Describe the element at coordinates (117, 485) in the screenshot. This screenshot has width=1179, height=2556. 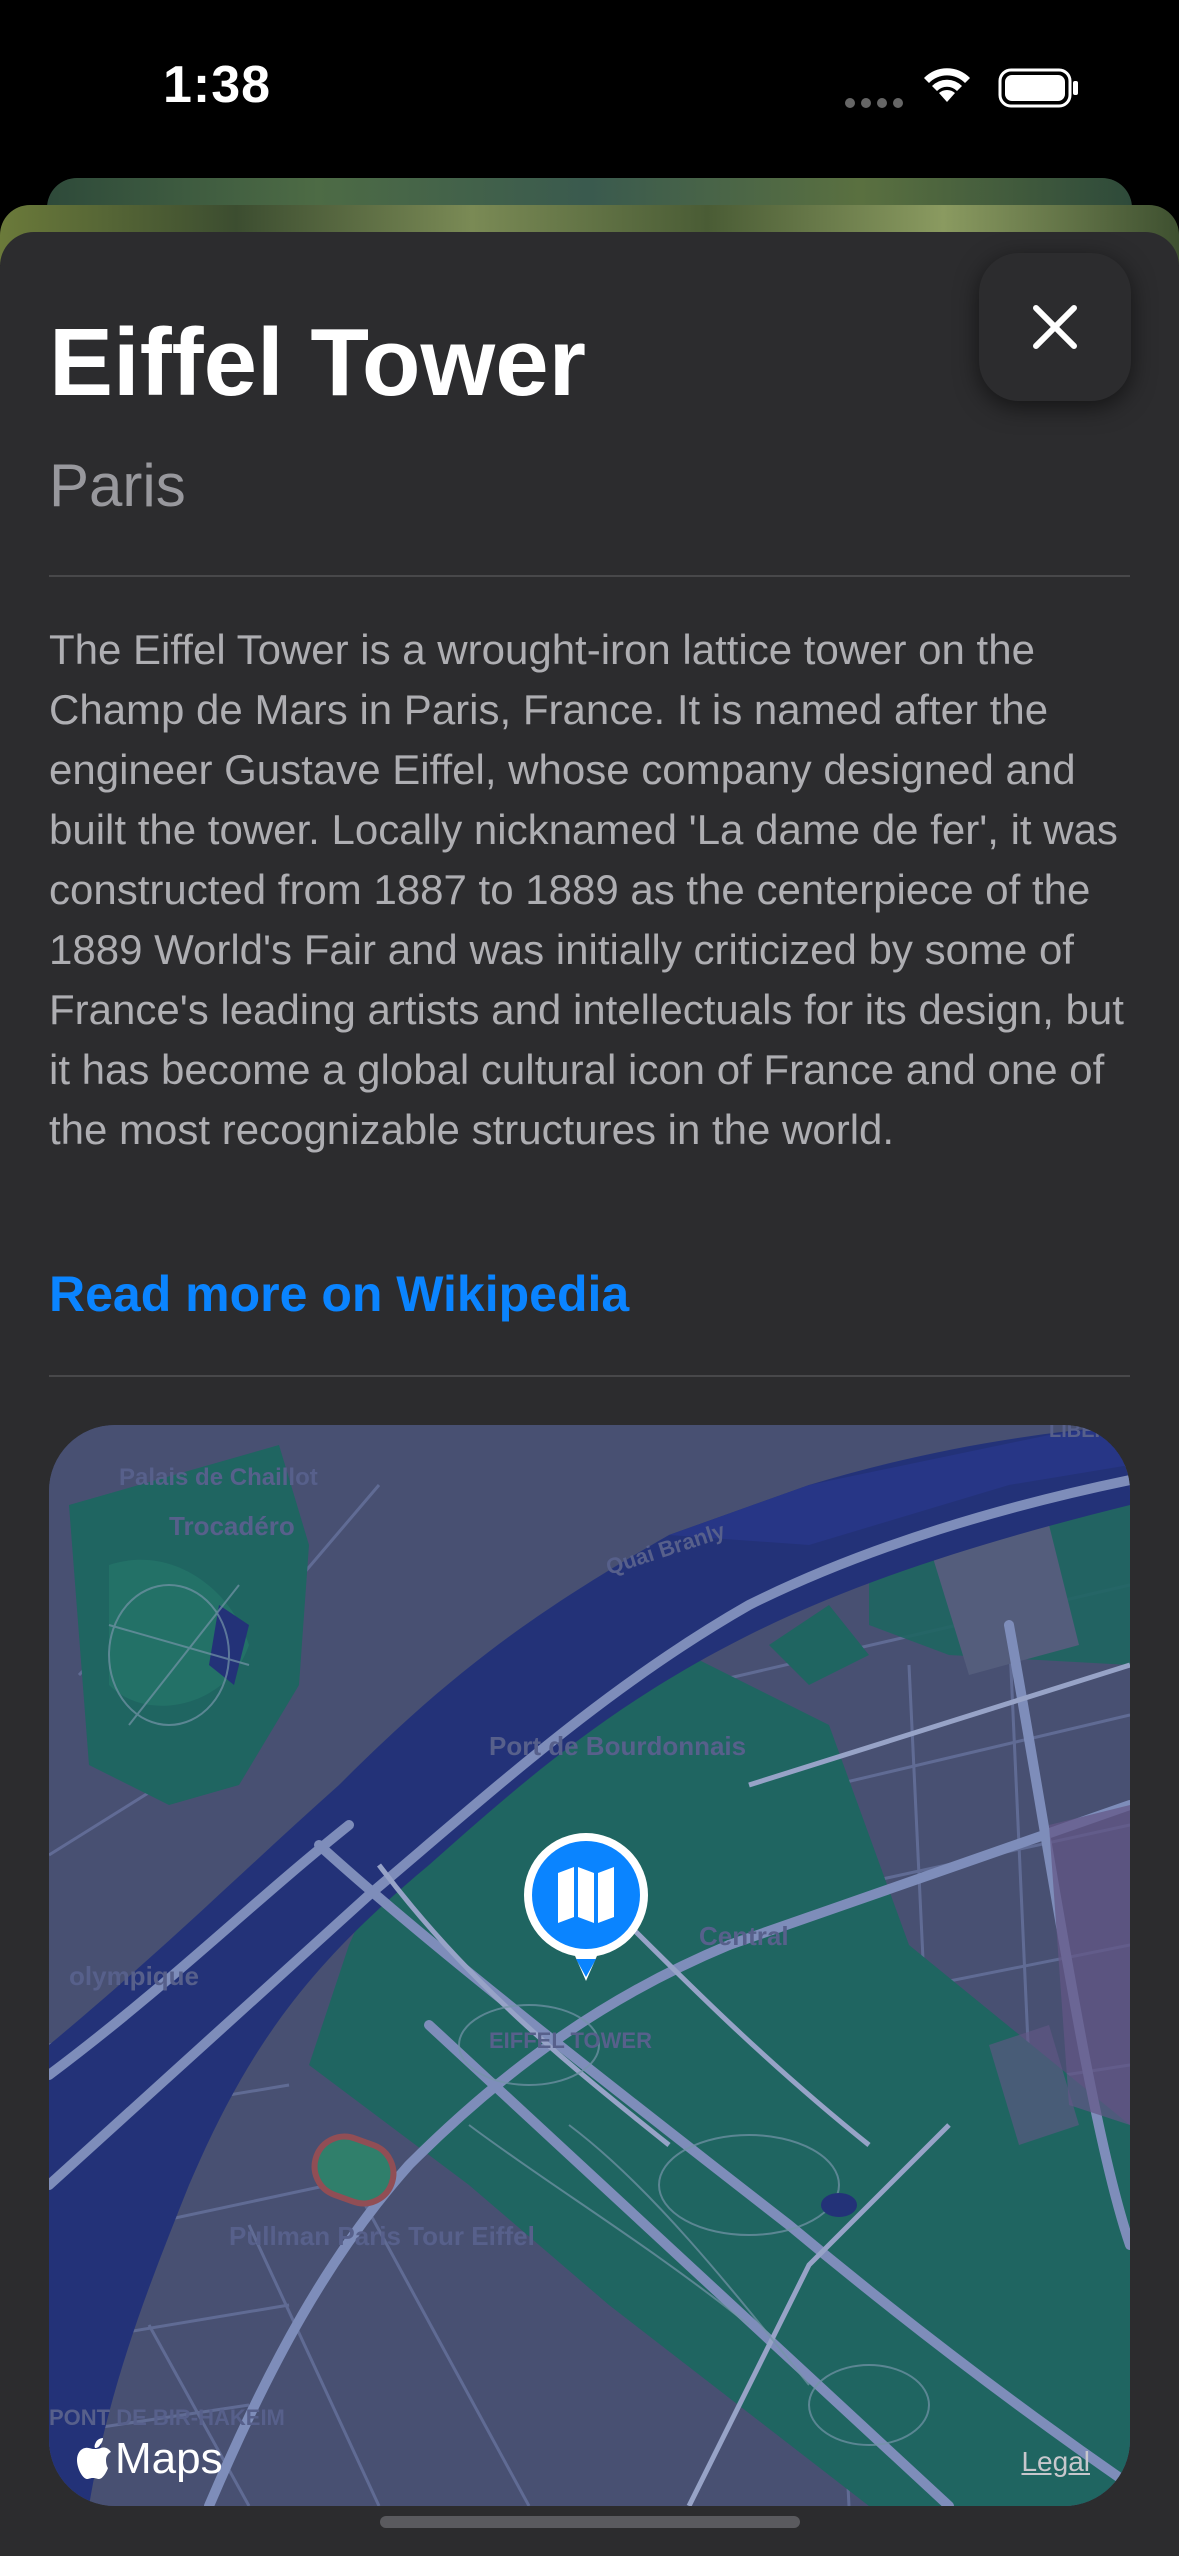
I see `location-subtitle: Paris` at that location.